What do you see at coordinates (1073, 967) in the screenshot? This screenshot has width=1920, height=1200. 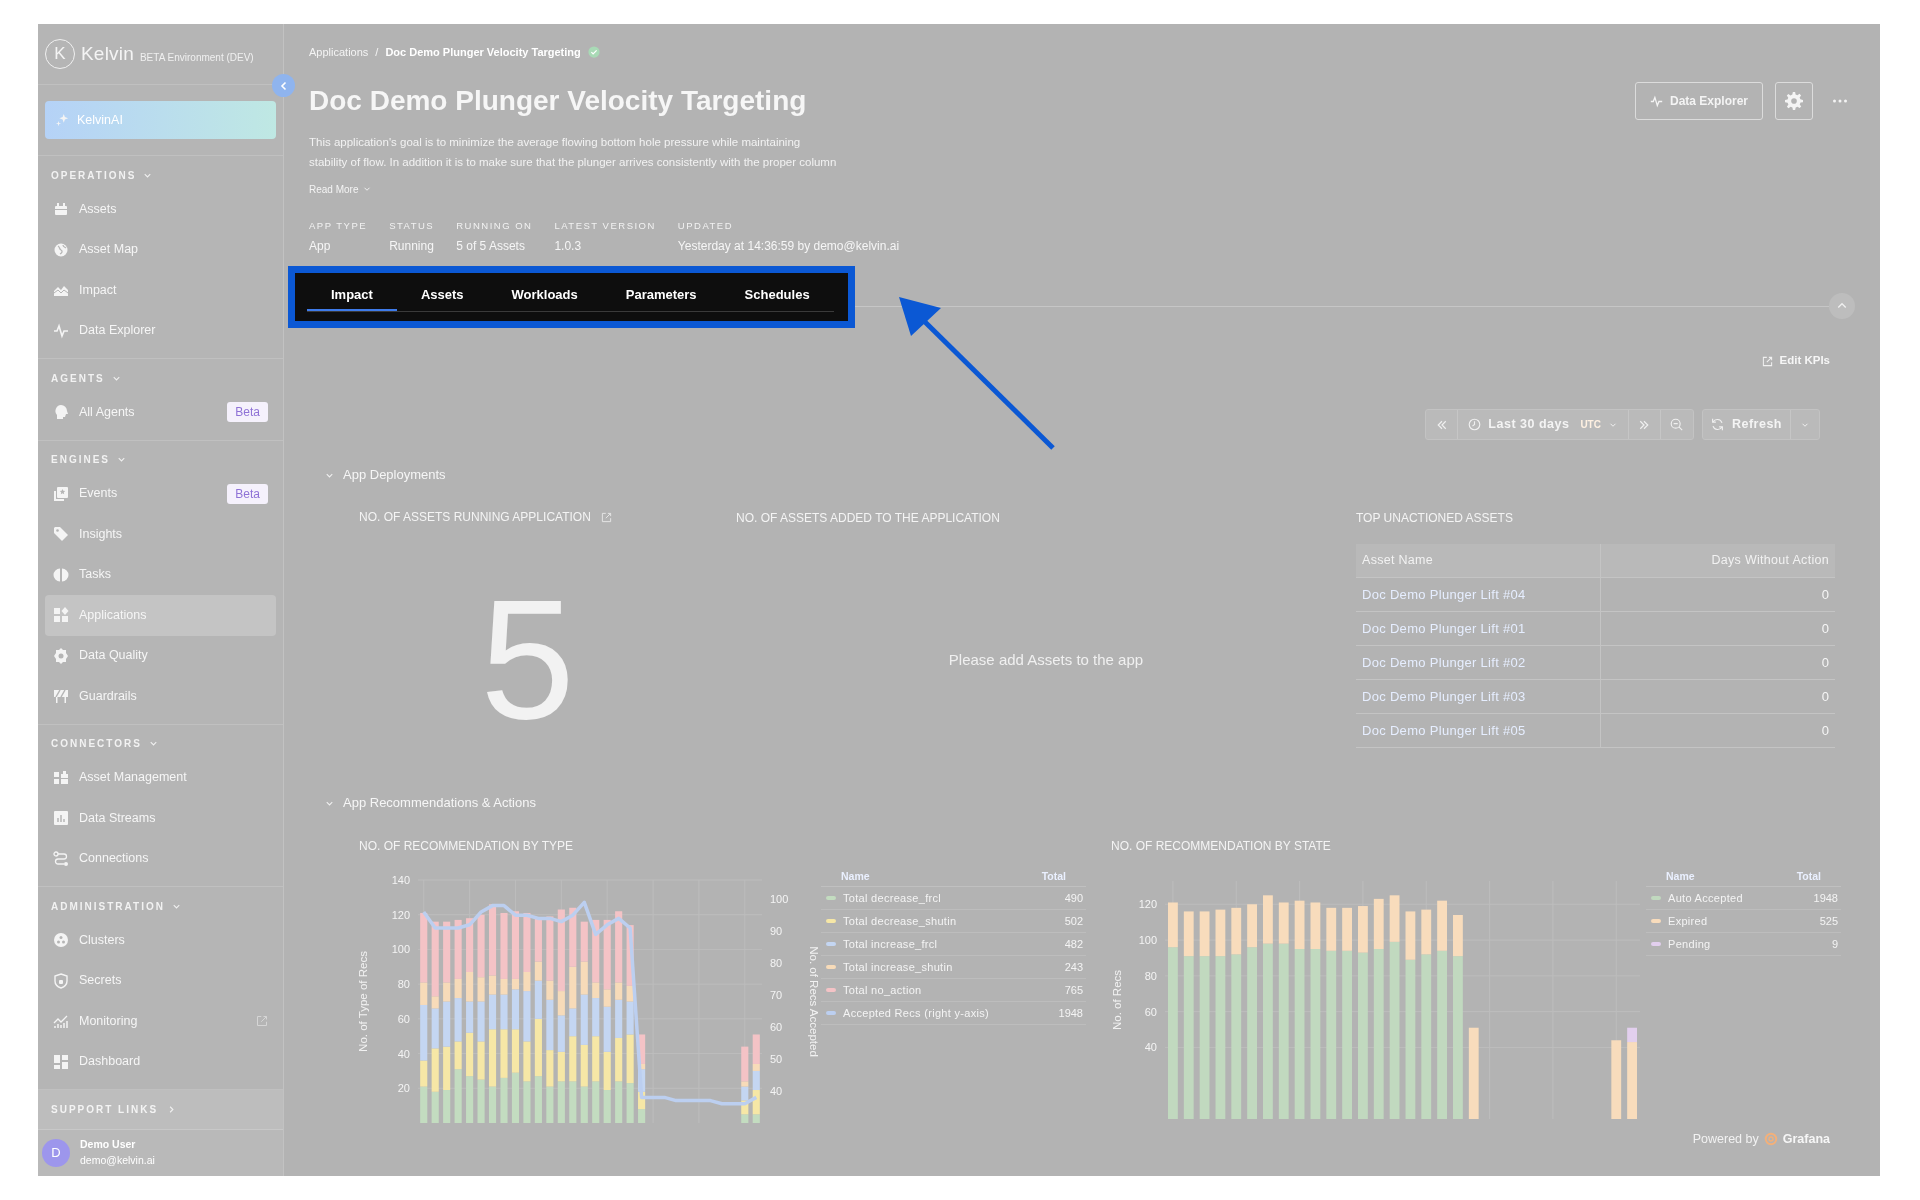 I see `legend-value: 243` at bounding box center [1073, 967].